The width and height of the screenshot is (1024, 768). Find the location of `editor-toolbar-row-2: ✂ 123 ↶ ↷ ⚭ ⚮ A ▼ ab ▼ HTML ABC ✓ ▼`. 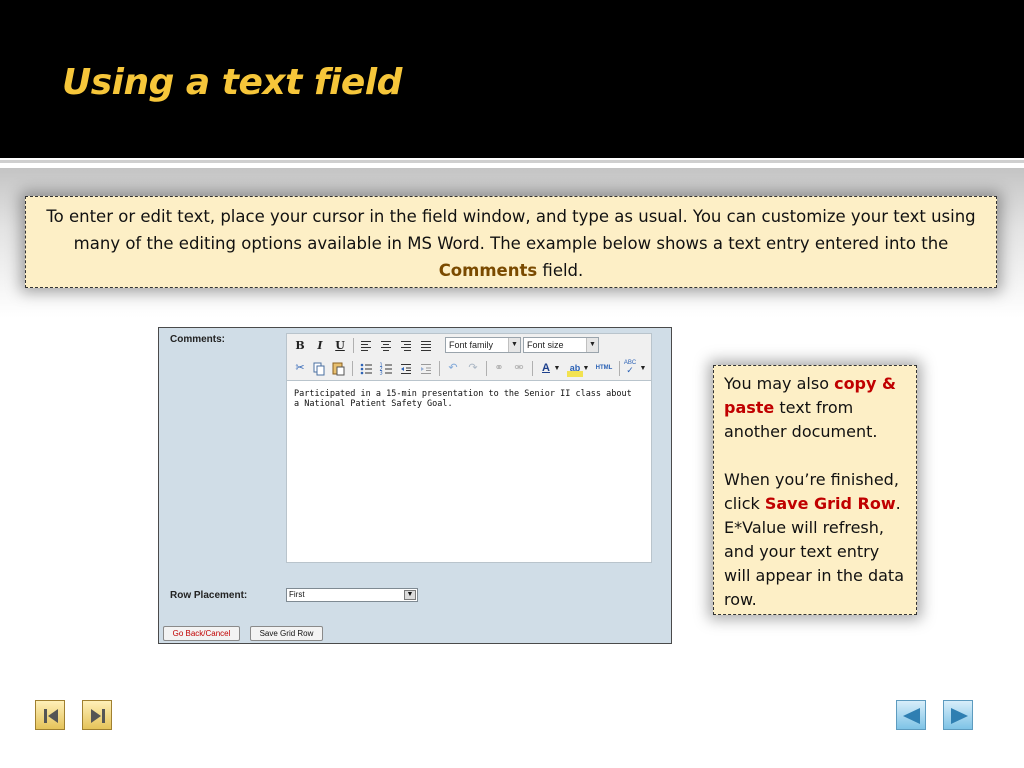

editor-toolbar-row-2: ✂ 123 ↶ ↷ ⚭ ⚮ A ▼ ab ▼ HTML ABC ✓ ▼ is located at coordinates (469, 369).